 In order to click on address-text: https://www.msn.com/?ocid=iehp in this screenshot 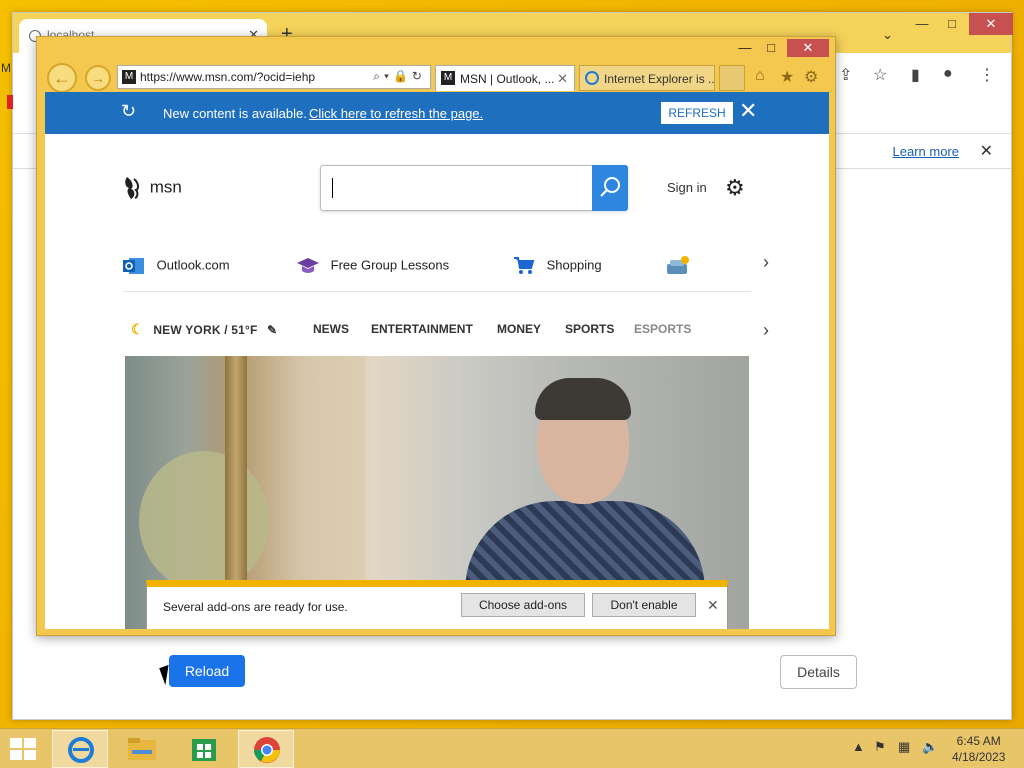, I will do `click(228, 77)`.